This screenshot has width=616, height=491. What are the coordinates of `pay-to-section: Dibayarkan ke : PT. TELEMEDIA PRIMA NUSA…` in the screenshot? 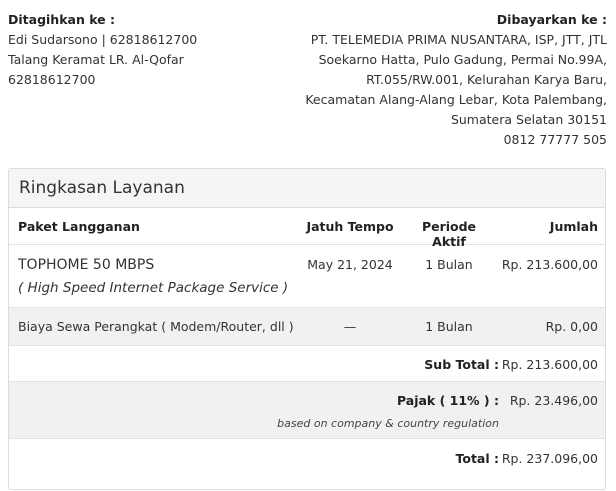 It's located at (456, 80).